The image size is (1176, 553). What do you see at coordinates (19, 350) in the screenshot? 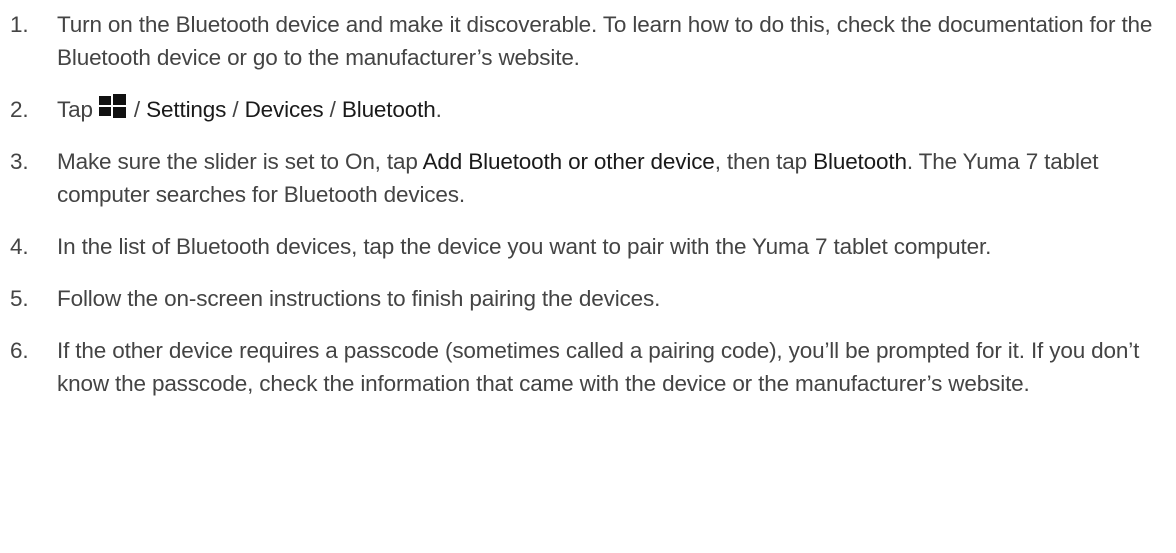
I see `step-number: 6.` at bounding box center [19, 350].